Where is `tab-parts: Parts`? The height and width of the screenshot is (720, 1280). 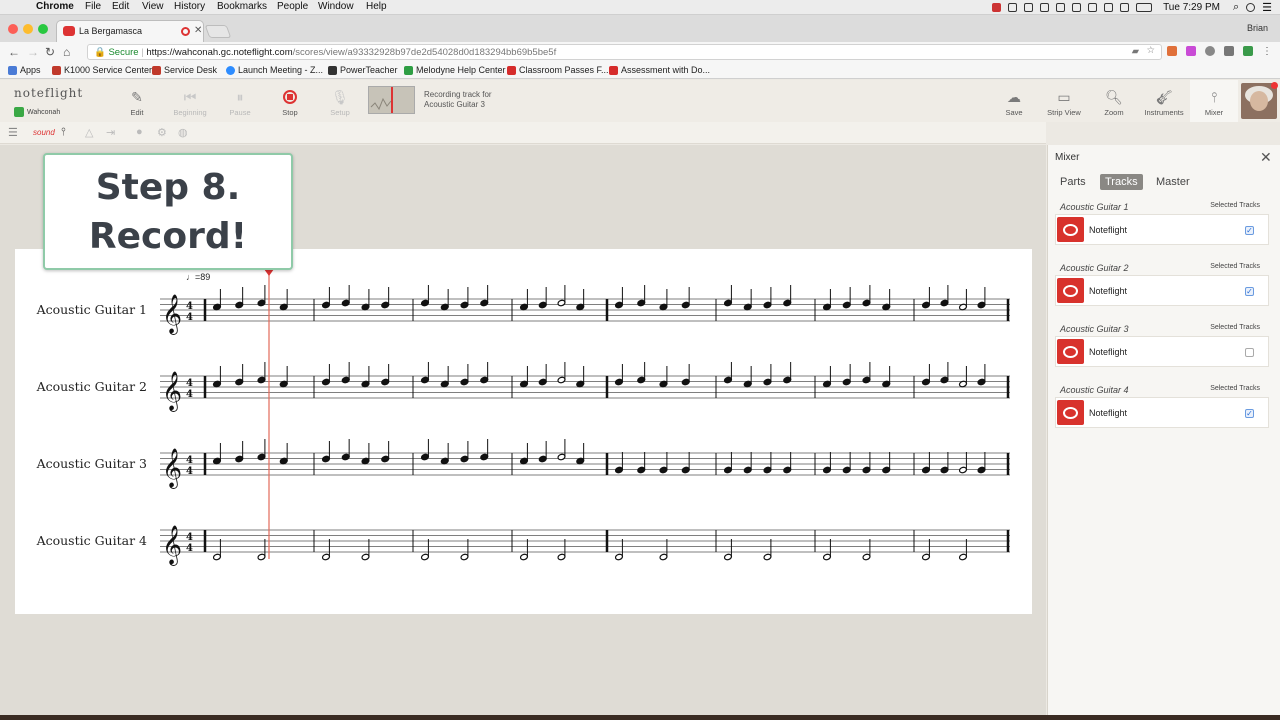 tab-parts: Parts is located at coordinates (1073, 182).